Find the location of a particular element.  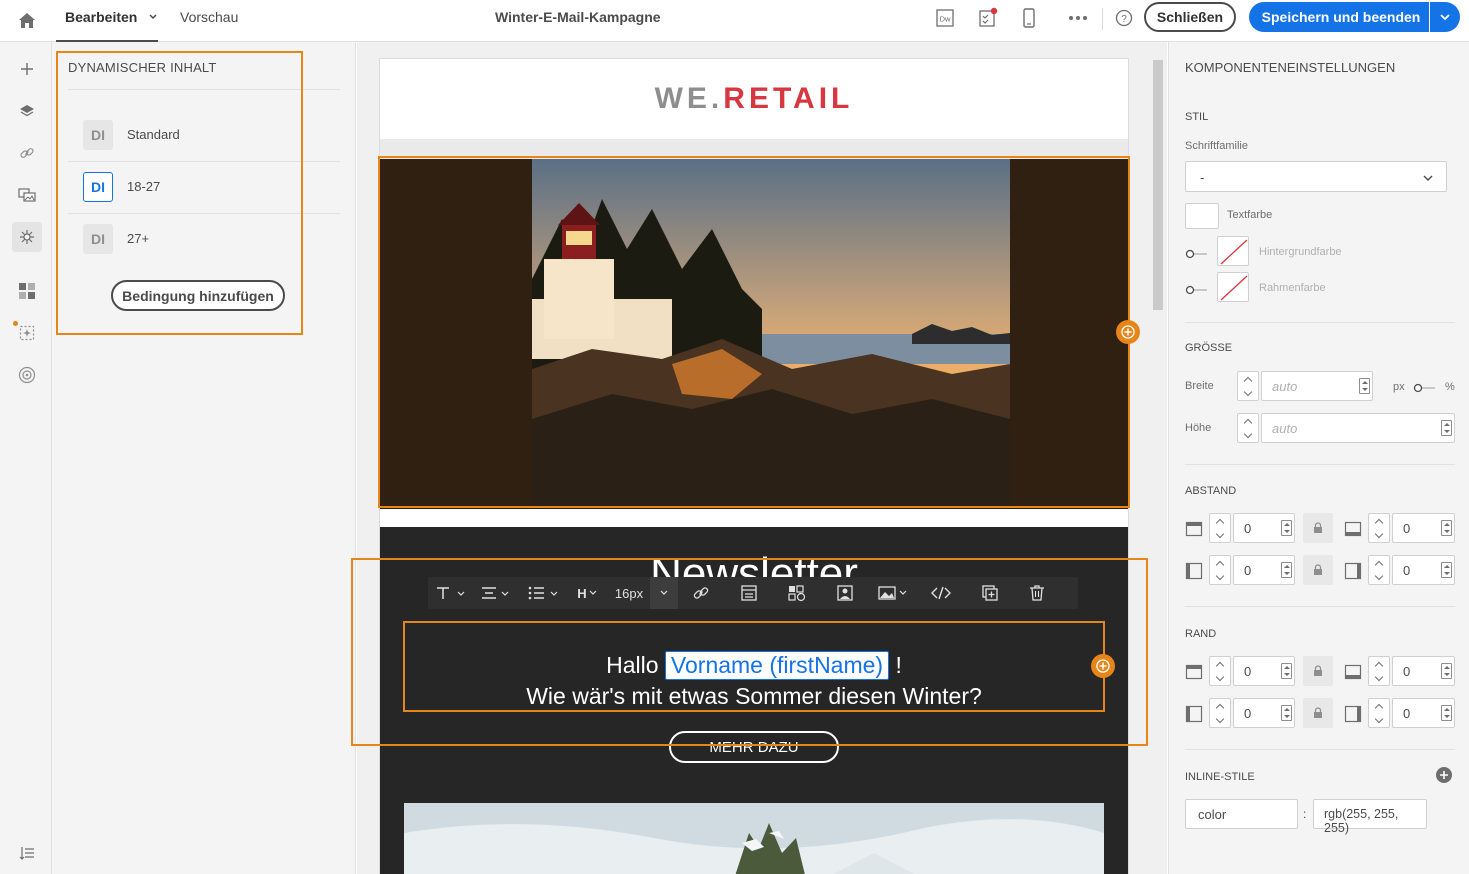

font-family-select: - is located at coordinates (1316, 176).